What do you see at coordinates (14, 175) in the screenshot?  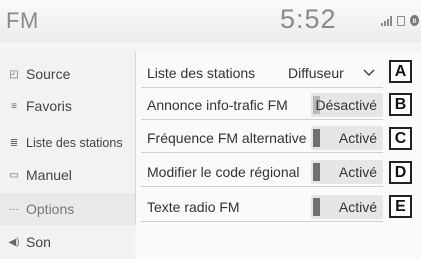 I see `manual-icon: ▭` at bounding box center [14, 175].